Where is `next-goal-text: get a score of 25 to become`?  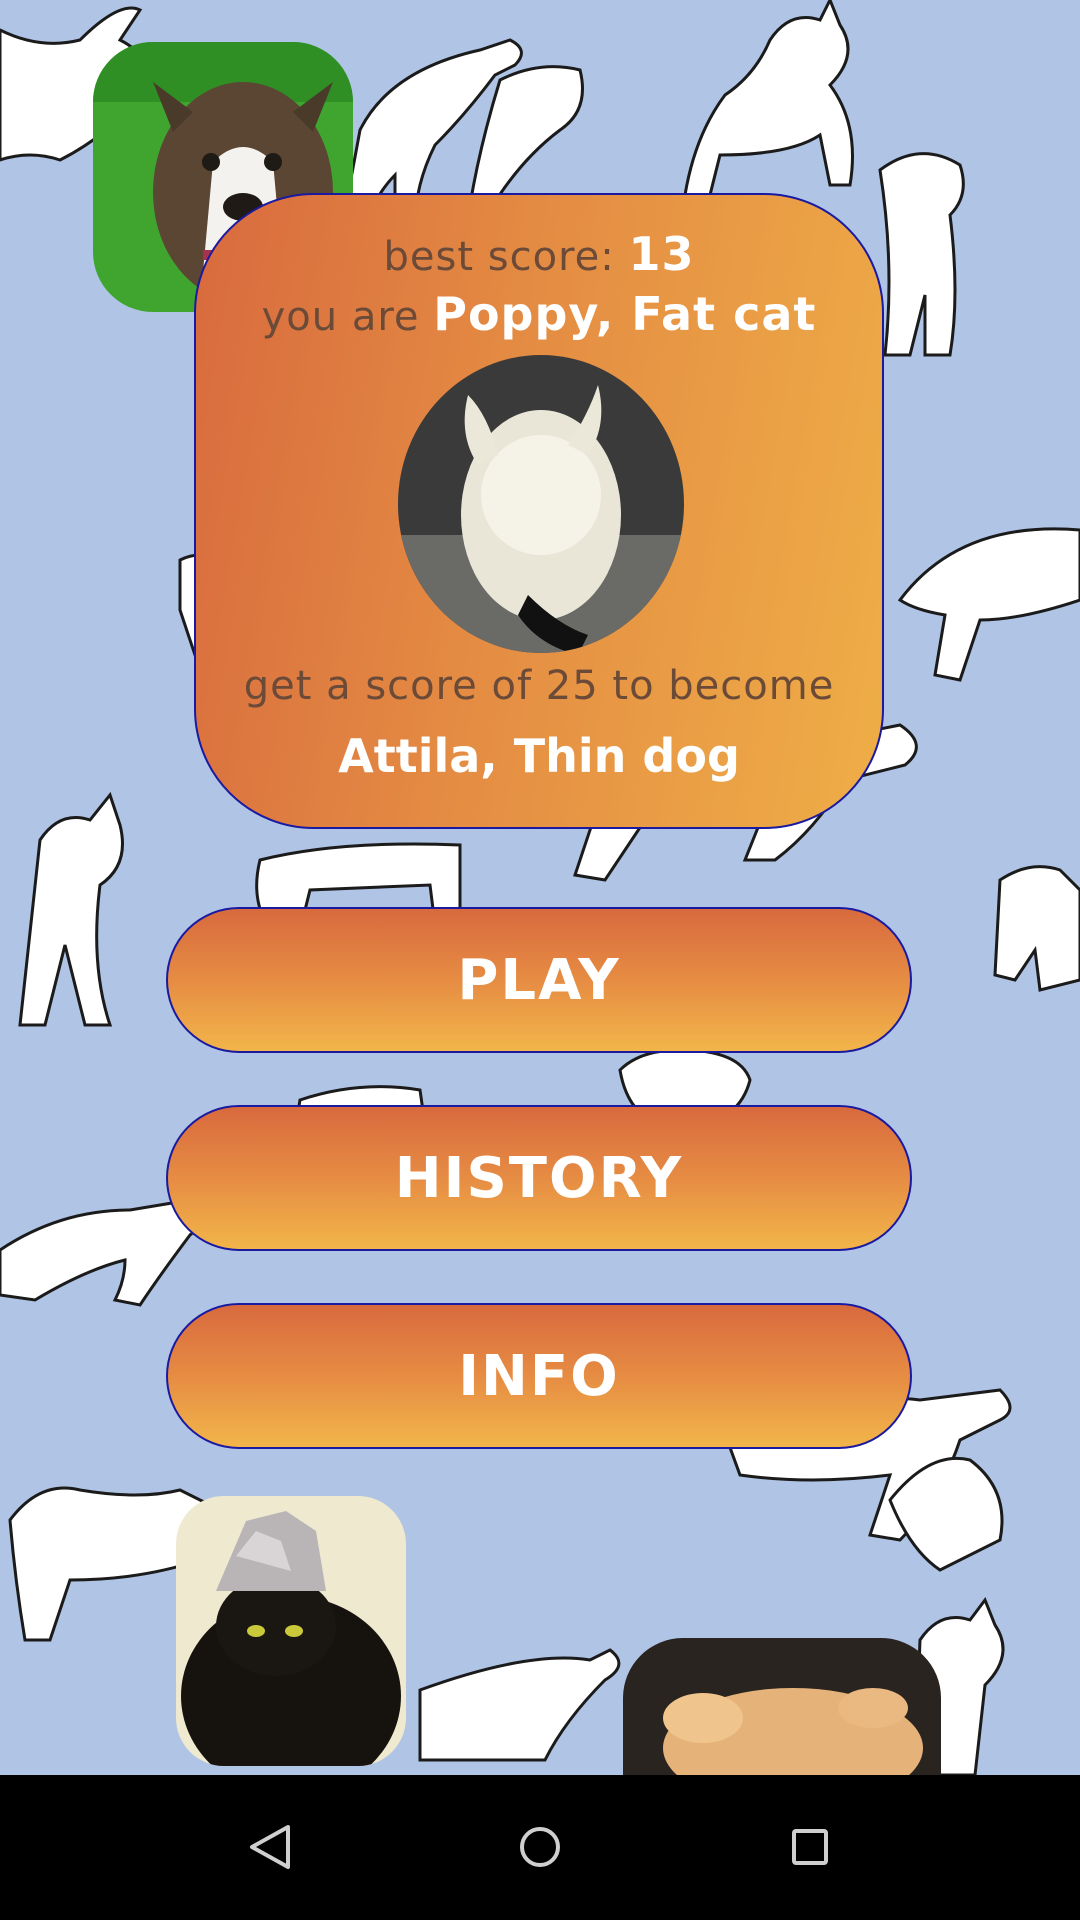 next-goal-text: get a score of 25 to become is located at coordinates (539, 686).